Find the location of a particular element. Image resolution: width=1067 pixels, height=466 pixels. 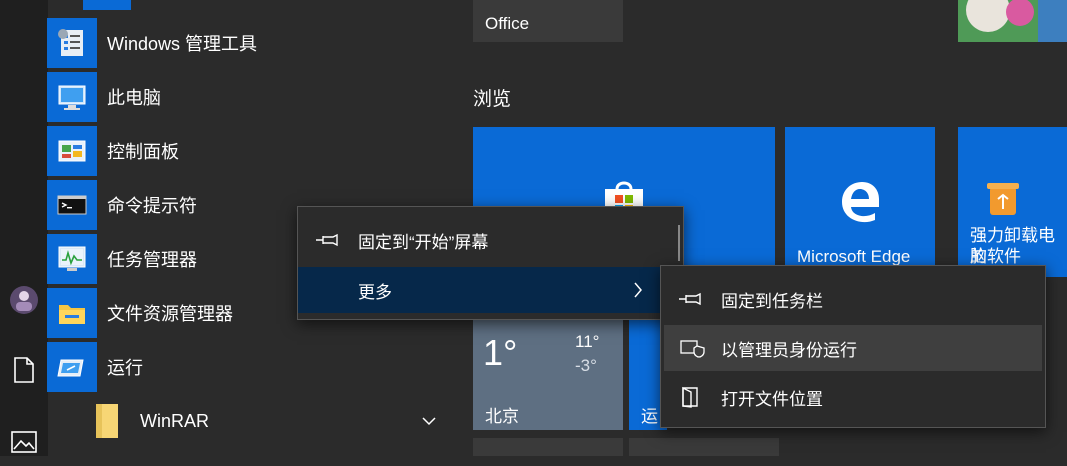

tile-label-line2: 的软件 is located at coordinates (995, 256).